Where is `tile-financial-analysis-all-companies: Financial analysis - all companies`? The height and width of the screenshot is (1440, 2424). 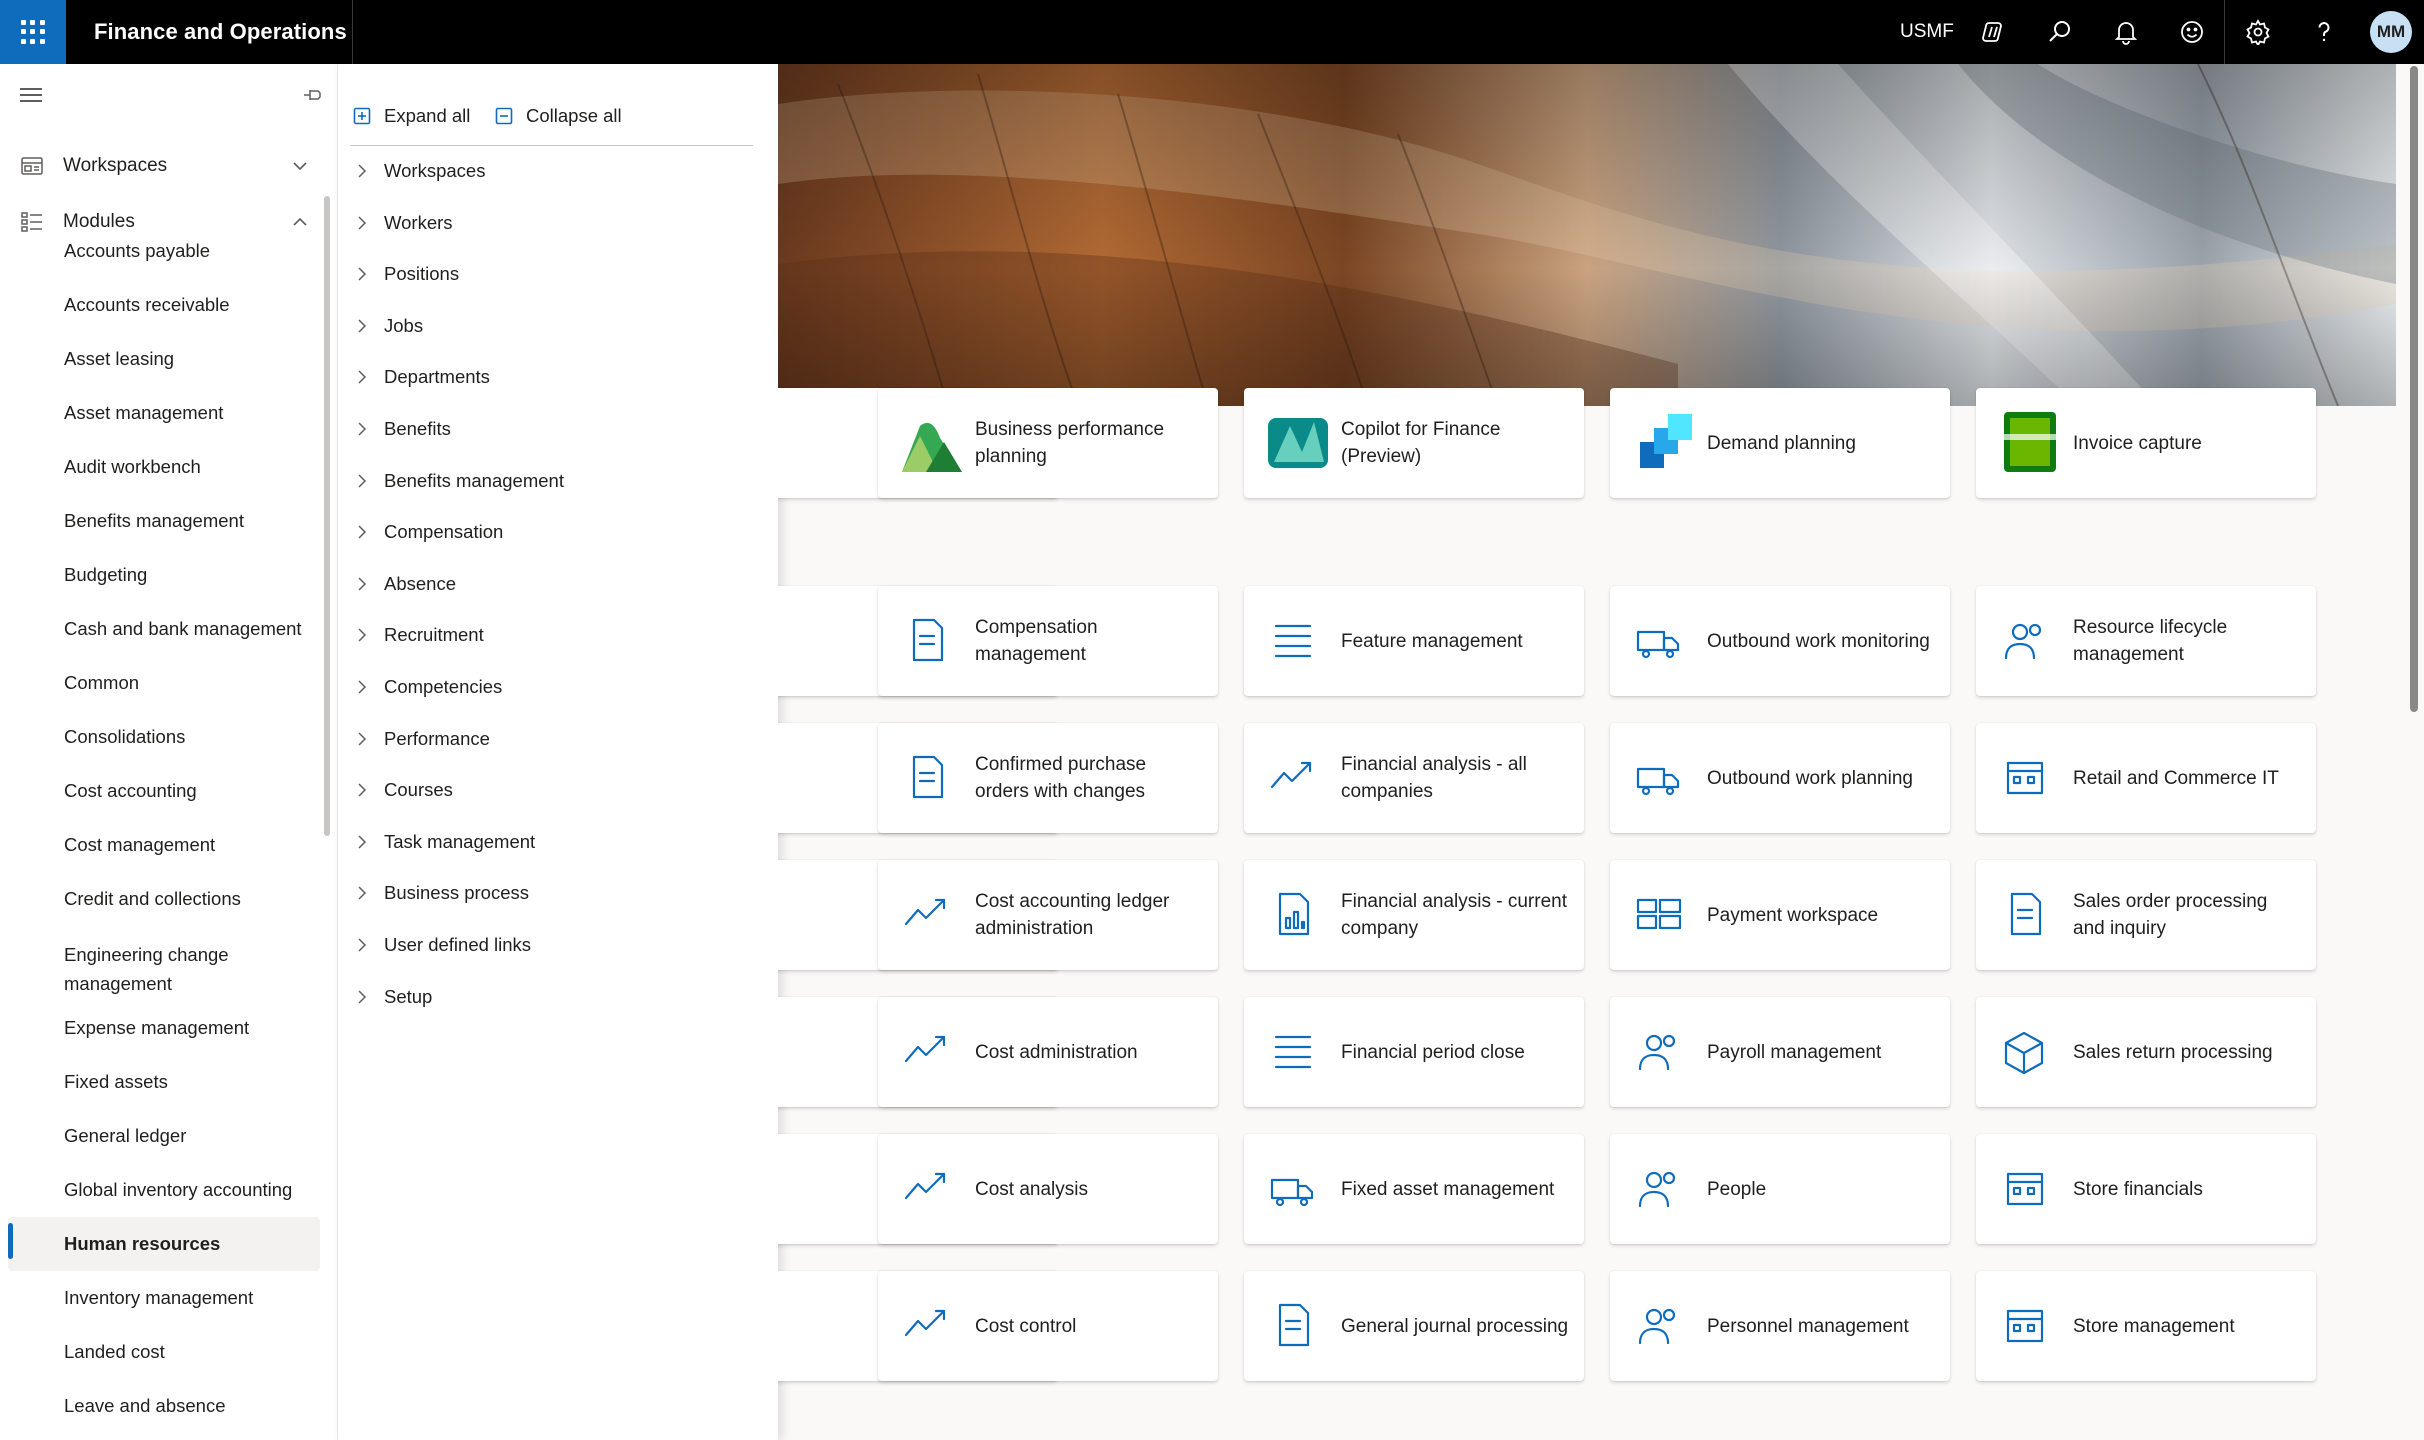 tile-financial-analysis-all-companies: Financial analysis - all companies is located at coordinates (1414, 778).